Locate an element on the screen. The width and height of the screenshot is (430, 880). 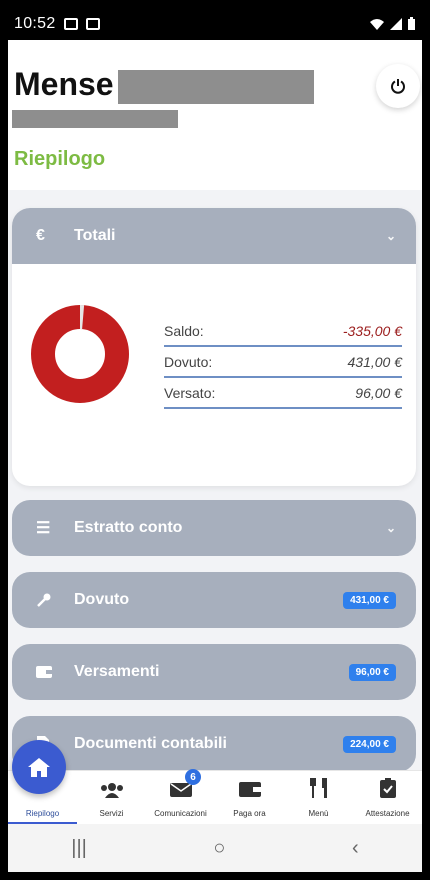
signal-icon is located at coordinates (396, 24).